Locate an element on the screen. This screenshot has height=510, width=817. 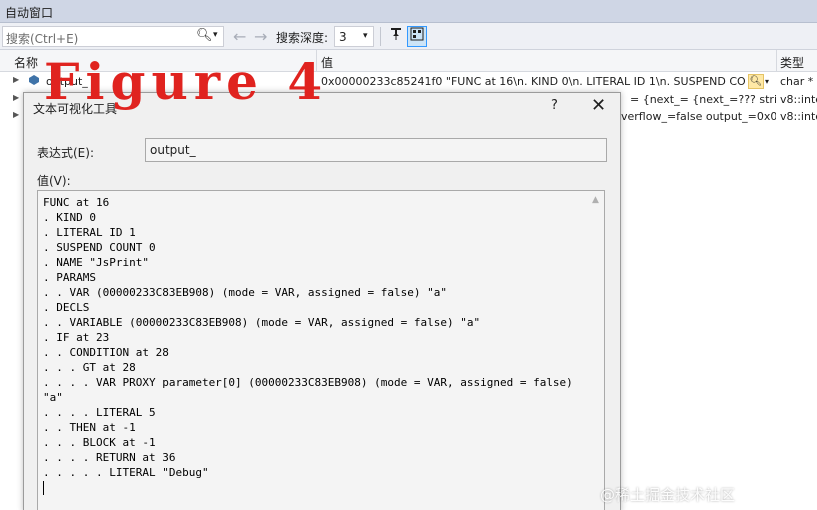
figure-annotation-label: Figure 4 is located at coordinates (186, 81).